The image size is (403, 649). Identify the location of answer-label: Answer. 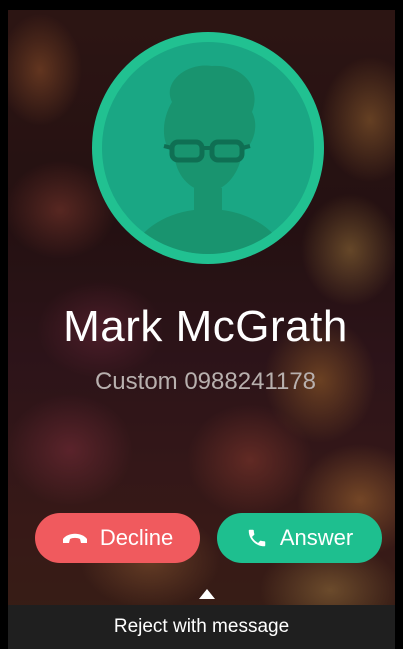
(316, 537).